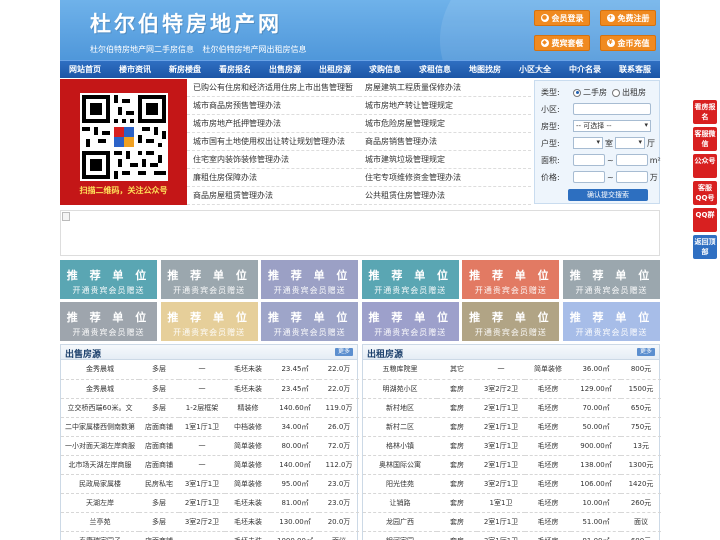 The width and height of the screenshot is (720, 540). I want to click on register-button: + 免费注册, so click(628, 18).